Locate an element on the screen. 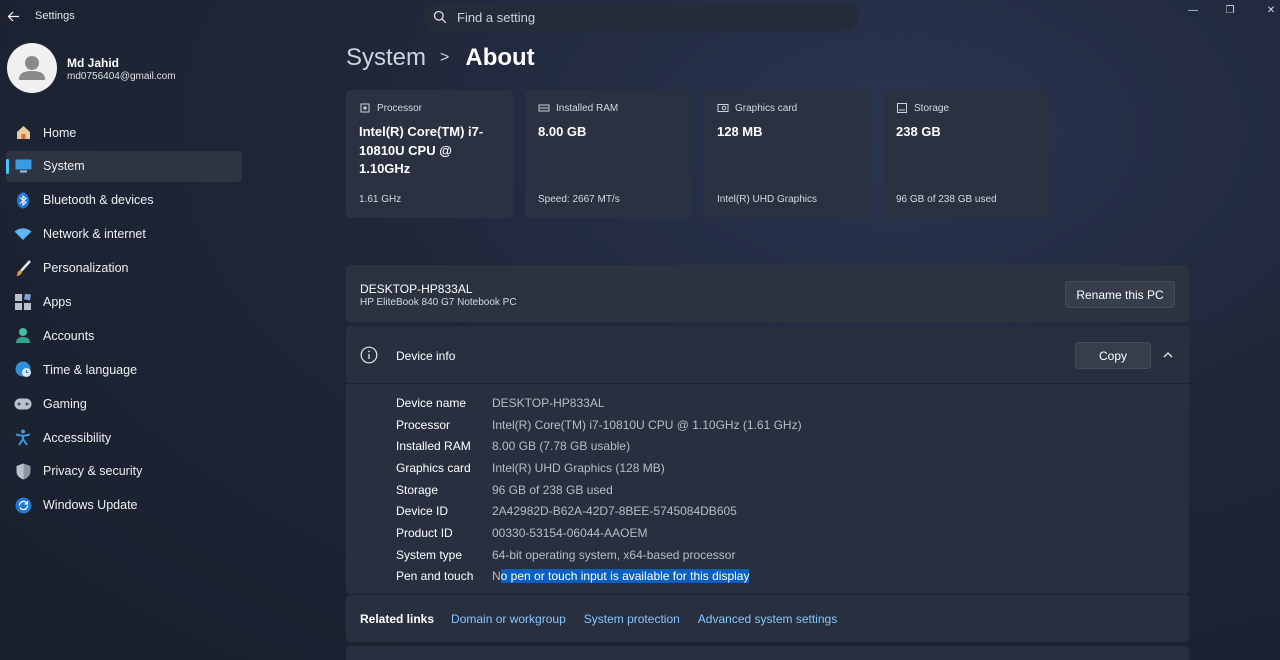  rename-pc-button: Rename this PC is located at coordinates (1120, 294).